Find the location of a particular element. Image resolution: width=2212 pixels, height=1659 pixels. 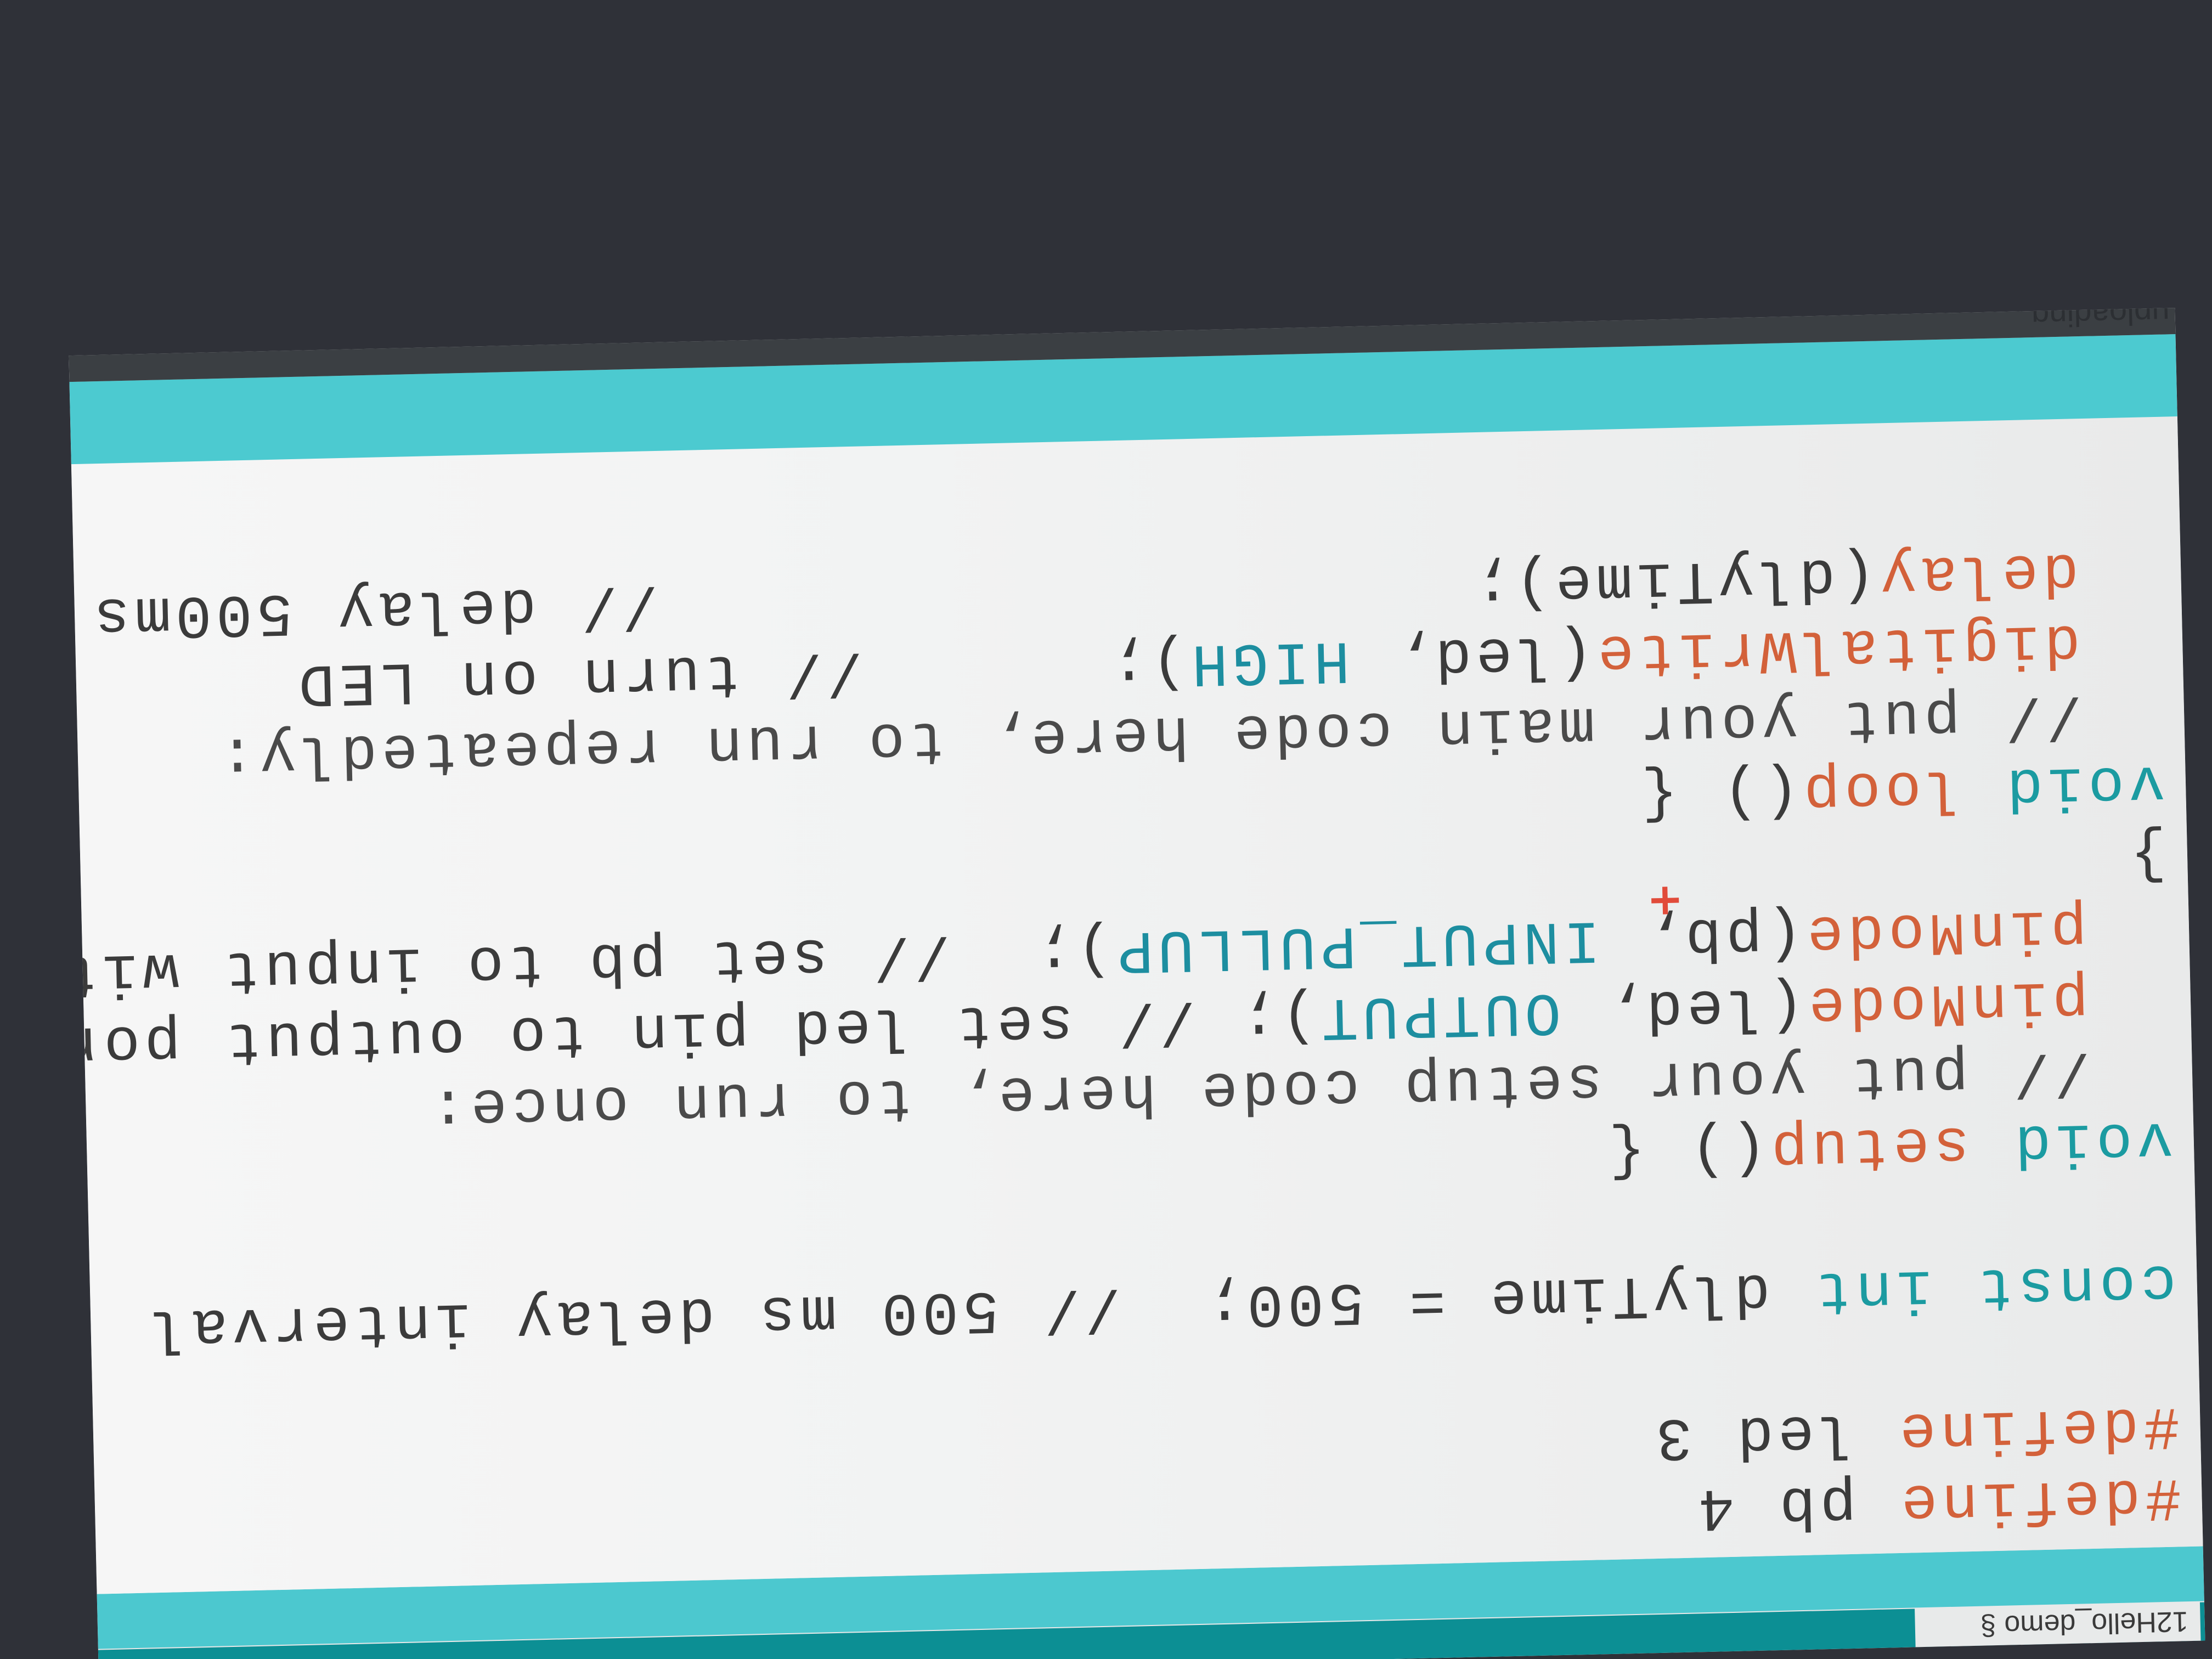

constant: HIGH is located at coordinates (1269, 660).